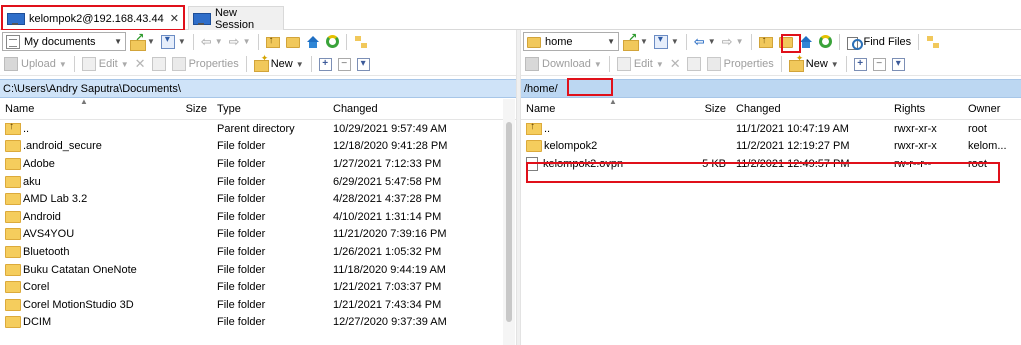 The height and width of the screenshot is (345, 1021). Describe the element at coordinates (259, 164) in the screenshot. I see `table-row: Adobe File folder 1/27/2021 7:12:33 PM` at that location.